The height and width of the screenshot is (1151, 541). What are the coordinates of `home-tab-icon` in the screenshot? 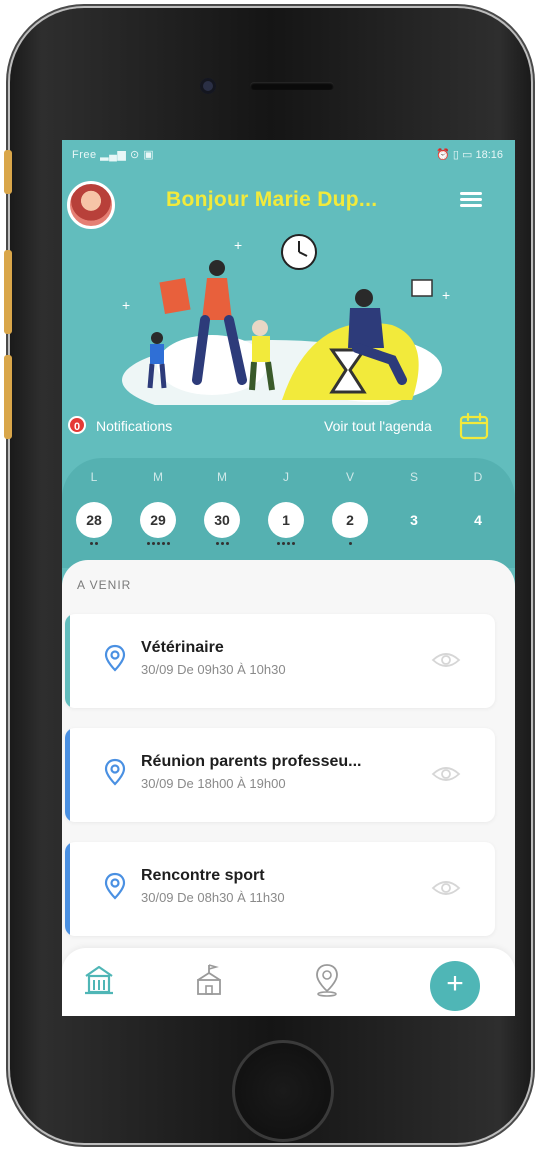 It's located at (99, 980).